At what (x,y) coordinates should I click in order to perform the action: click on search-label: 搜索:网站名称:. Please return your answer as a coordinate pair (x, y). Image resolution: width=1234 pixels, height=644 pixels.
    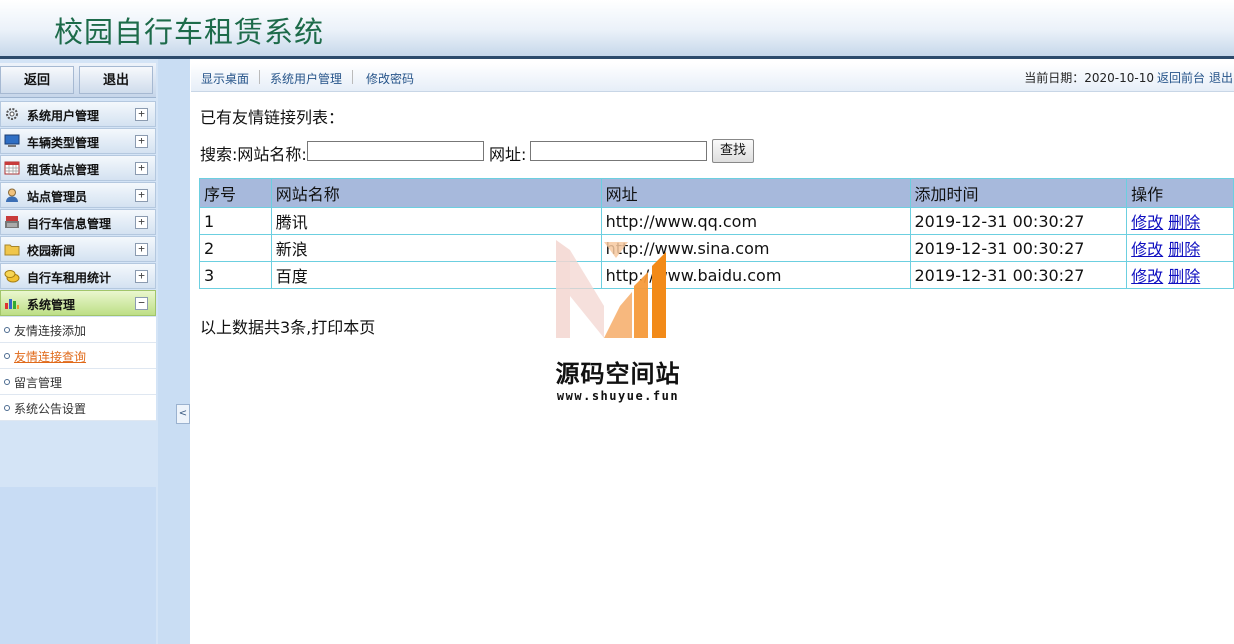
    Looking at the image, I should click on (253, 154).